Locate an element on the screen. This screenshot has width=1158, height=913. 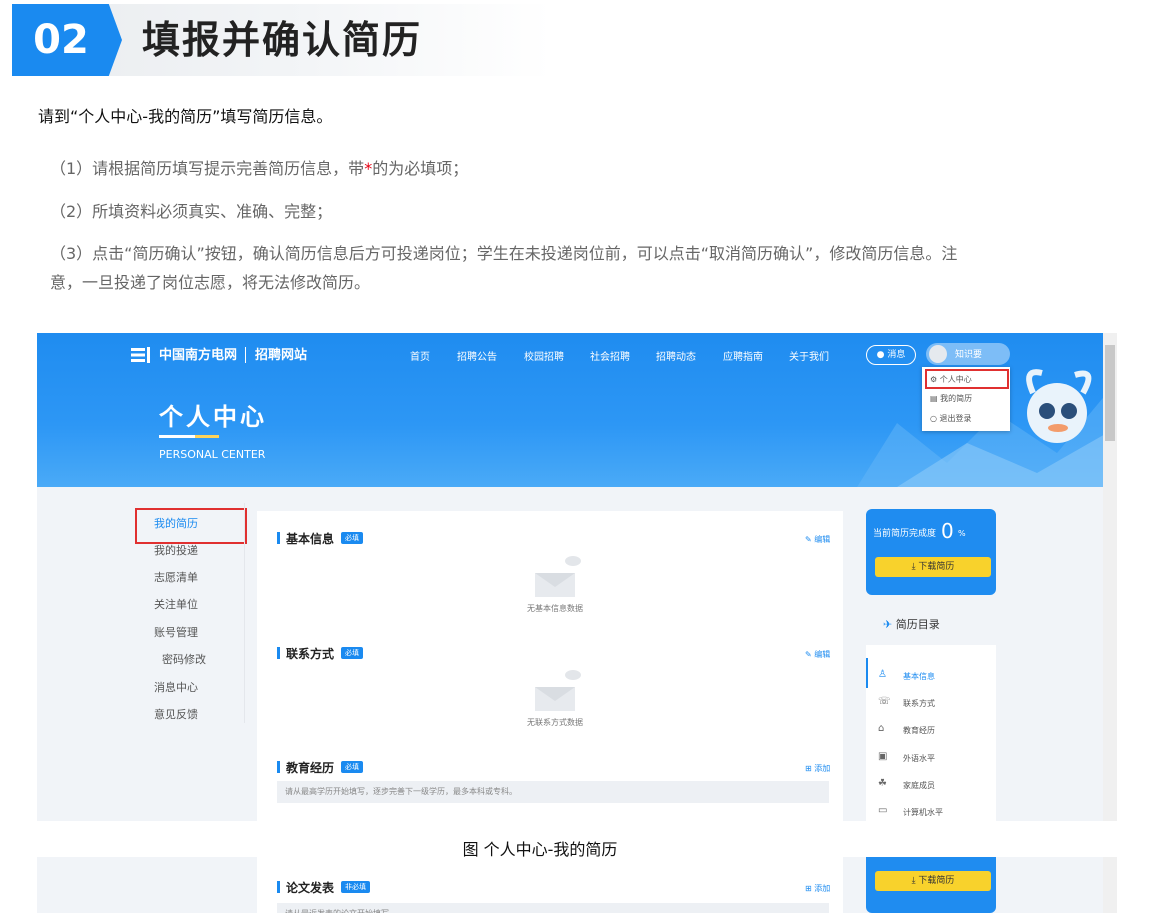
sidebar-item-my-applications: 我的投递 is located at coordinates (176, 550).